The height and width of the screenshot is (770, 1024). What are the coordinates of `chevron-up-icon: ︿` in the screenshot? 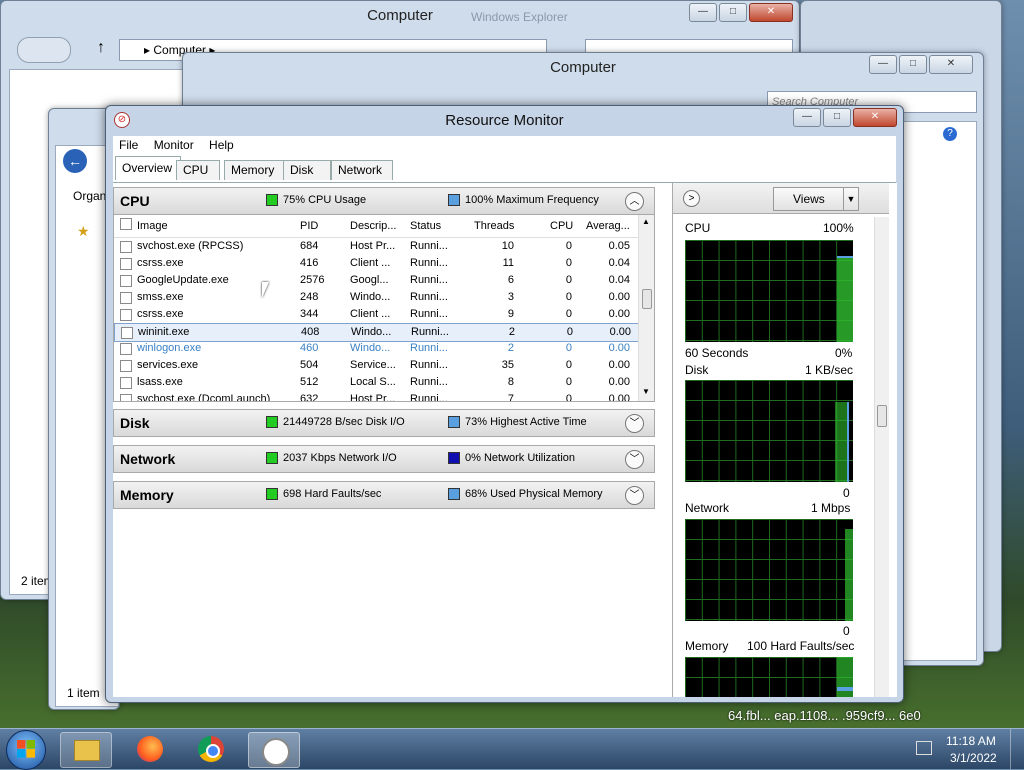 It's located at (634, 201).